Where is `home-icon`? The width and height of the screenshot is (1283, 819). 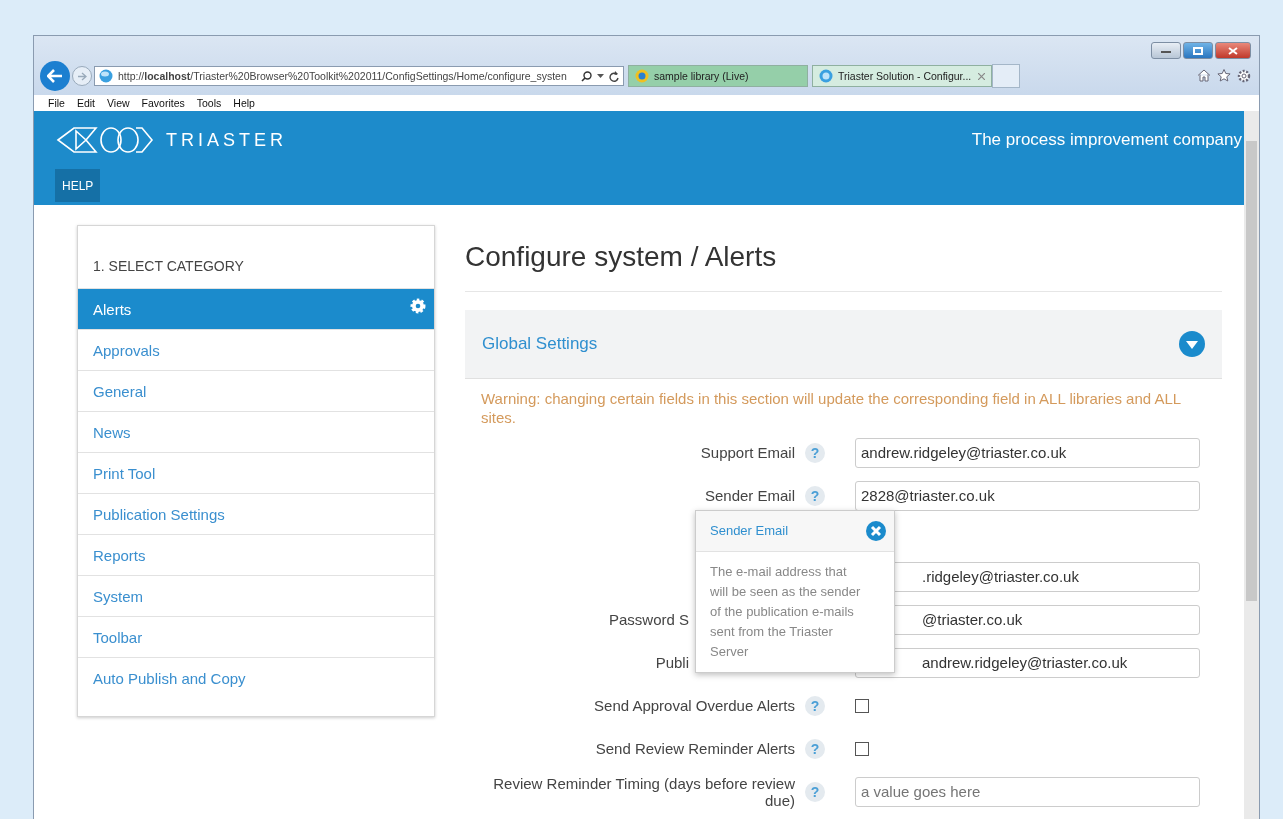
home-icon is located at coordinates (1204, 75).